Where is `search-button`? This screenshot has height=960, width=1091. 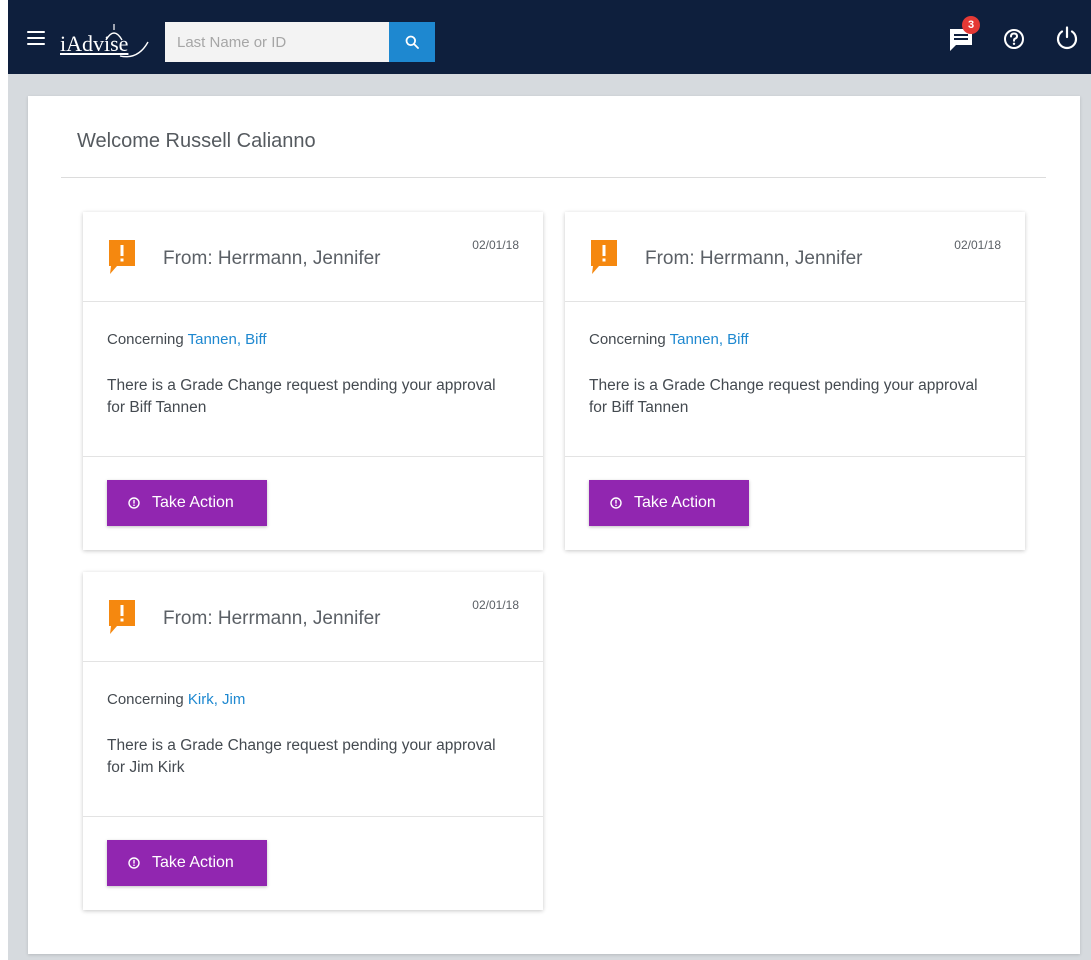
search-button is located at coordinates (412, 42).